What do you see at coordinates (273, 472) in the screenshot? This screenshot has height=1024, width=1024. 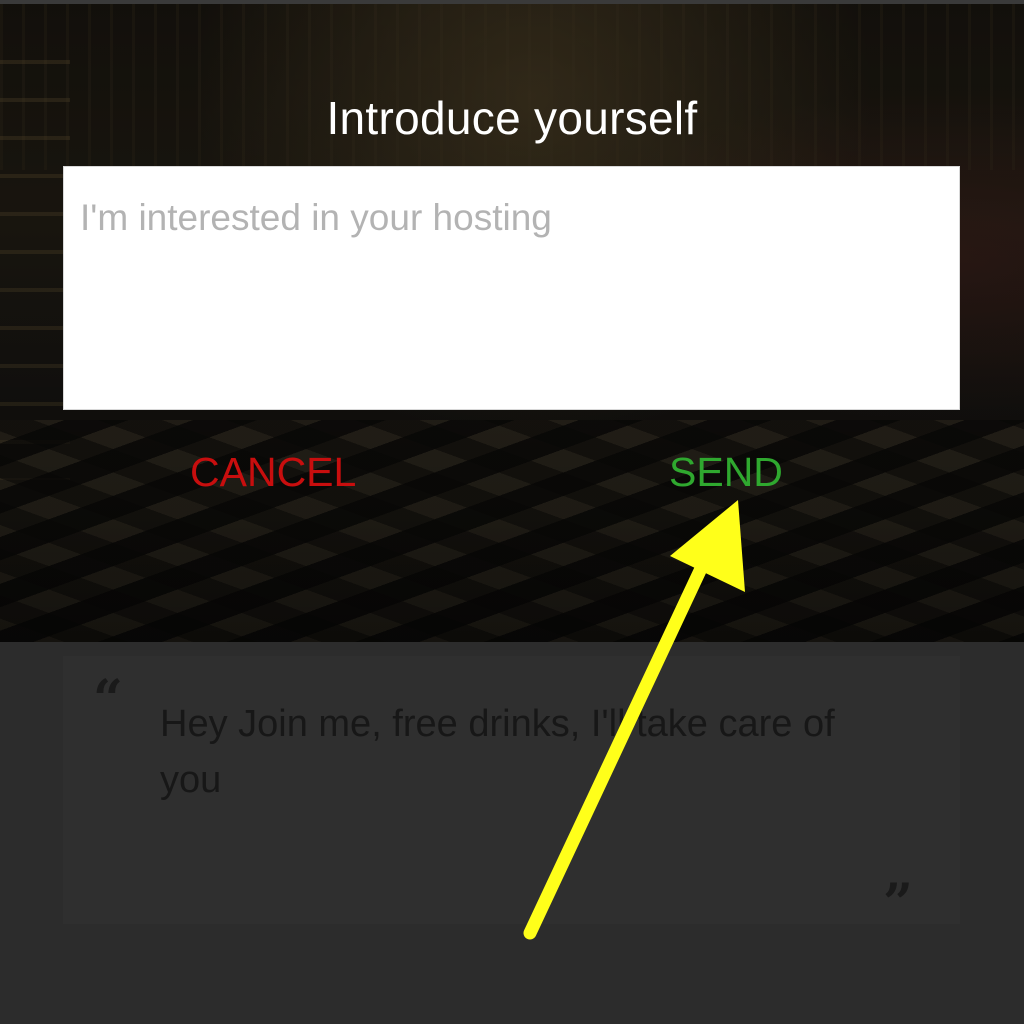 I see `cancel-button: CANCEL` at bounding box center [273, 472].